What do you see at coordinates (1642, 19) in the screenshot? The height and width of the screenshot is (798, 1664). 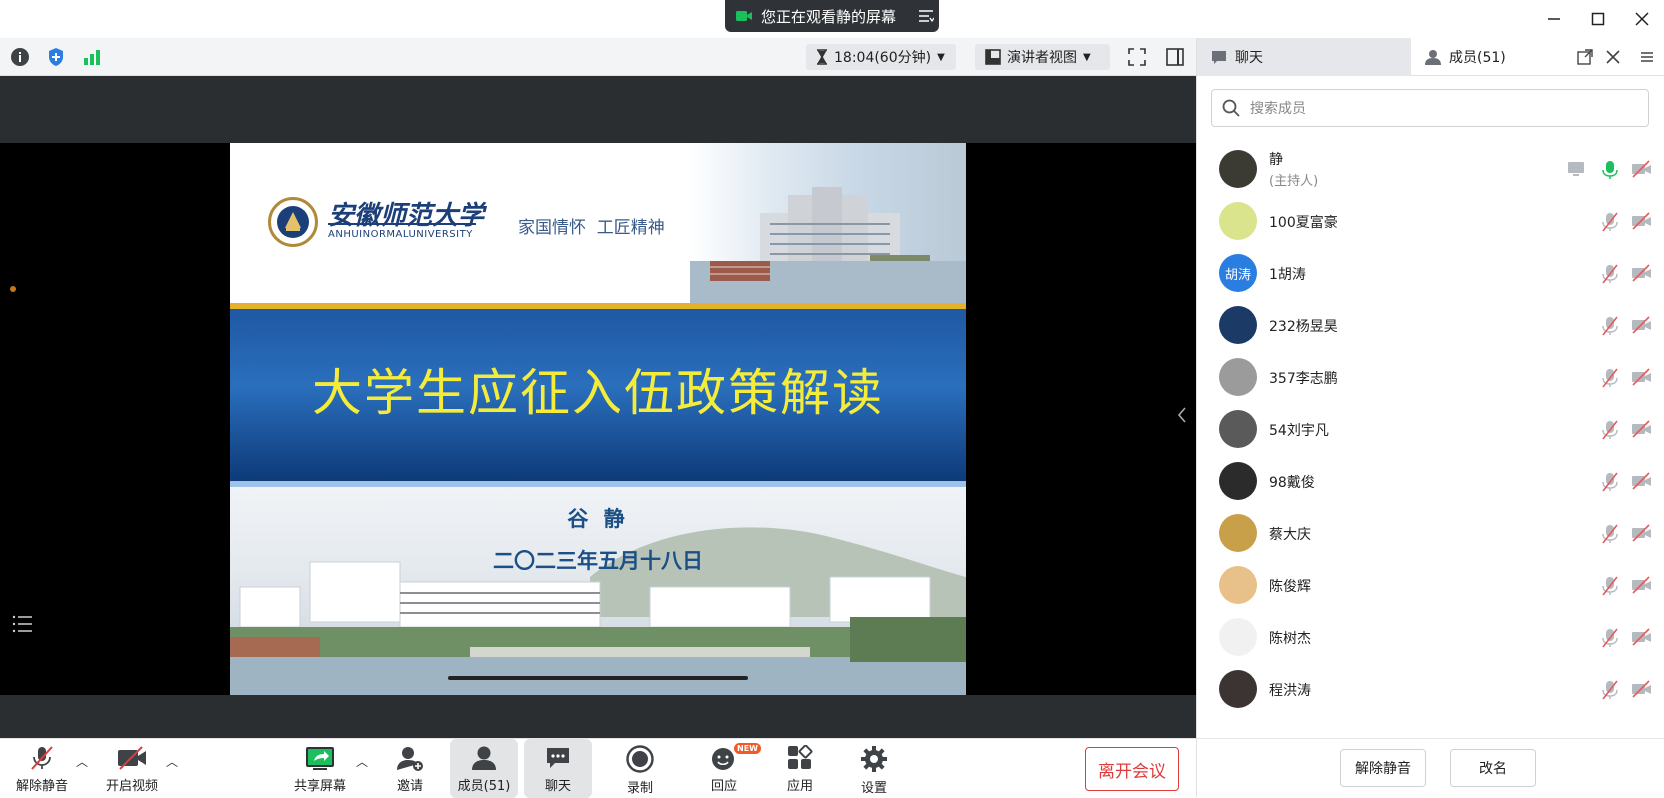 I see `close-window-button` at bounding box center [1642, 19].